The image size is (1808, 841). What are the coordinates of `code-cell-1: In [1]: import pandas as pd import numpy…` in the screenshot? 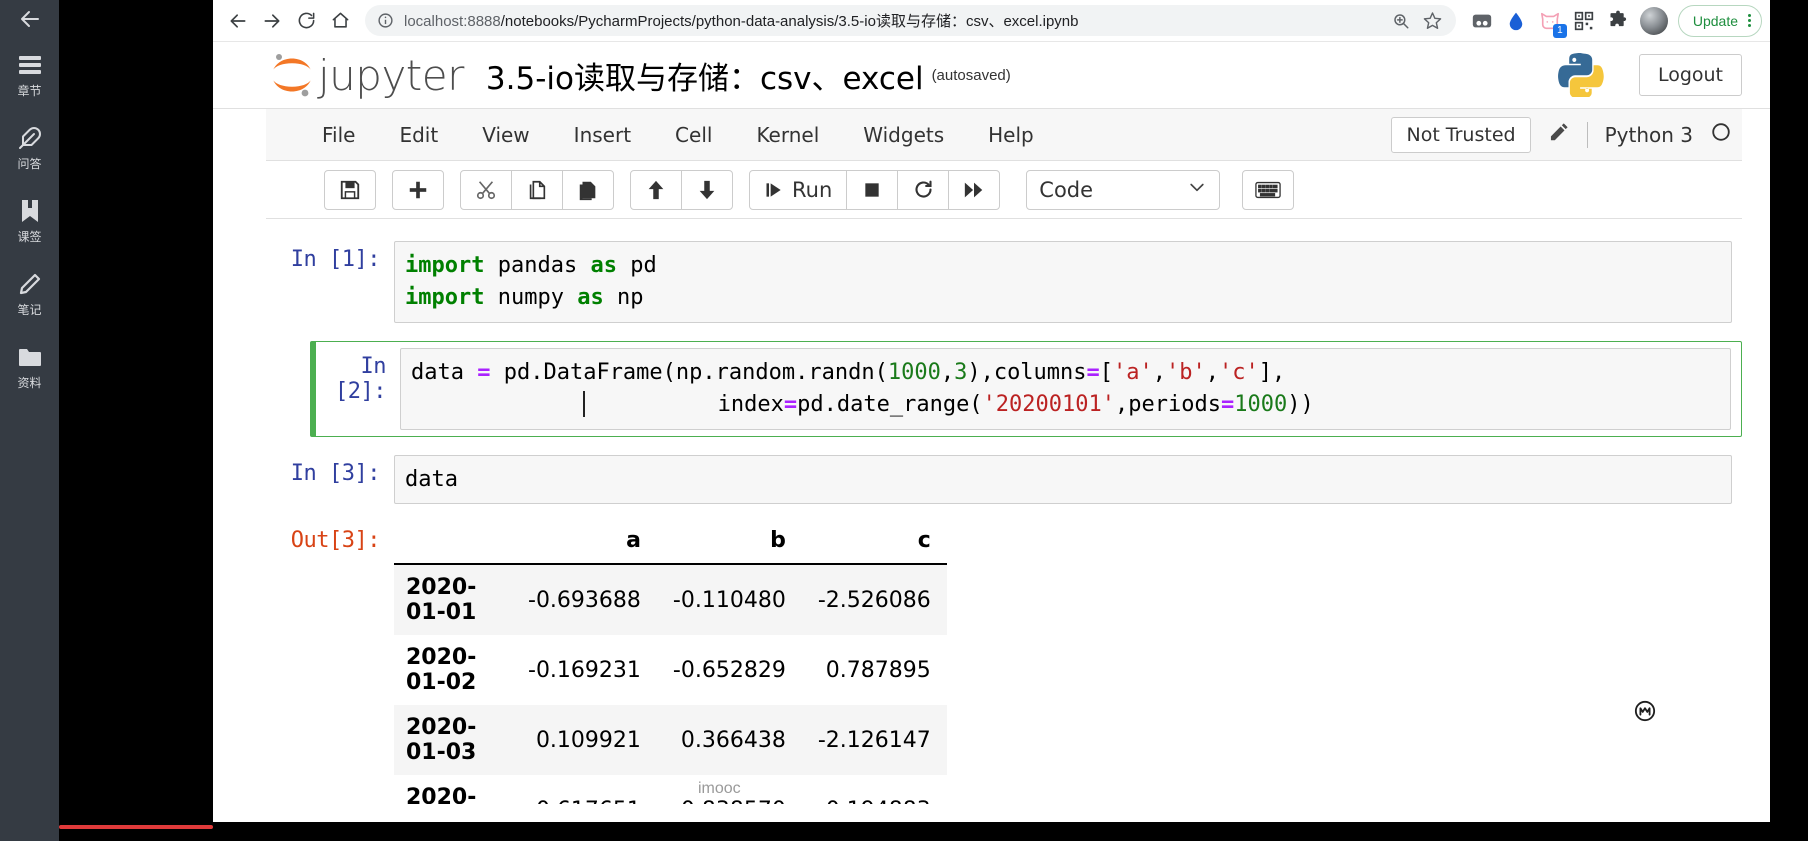 It's located at (1004, 282).